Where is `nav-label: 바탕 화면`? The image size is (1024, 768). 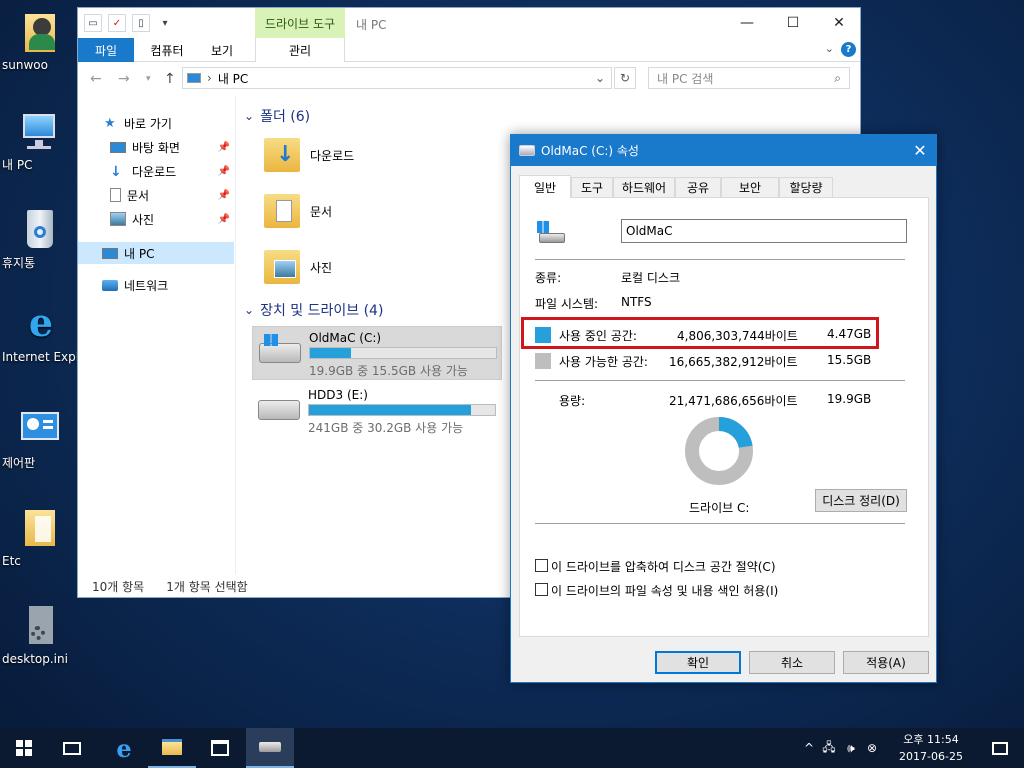 nav-label: 바탕 화면 is located at coordinates (156, 147).